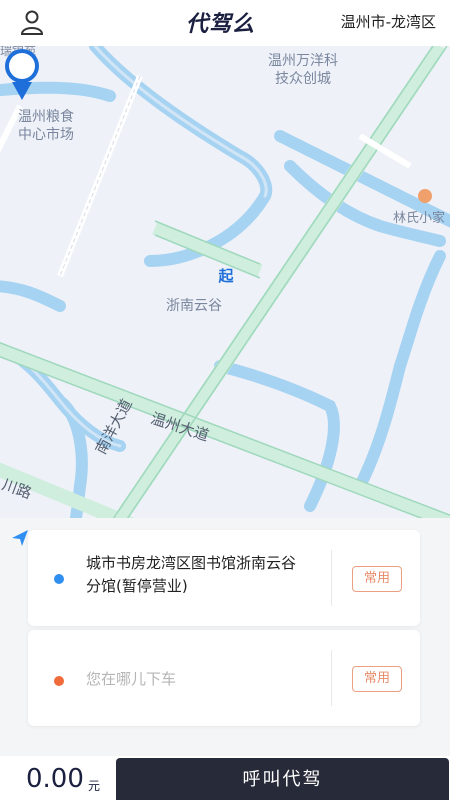 The width and height of the screenshot is (450, 802). I want to click on price-amount: 0.00, so click(55, 779).